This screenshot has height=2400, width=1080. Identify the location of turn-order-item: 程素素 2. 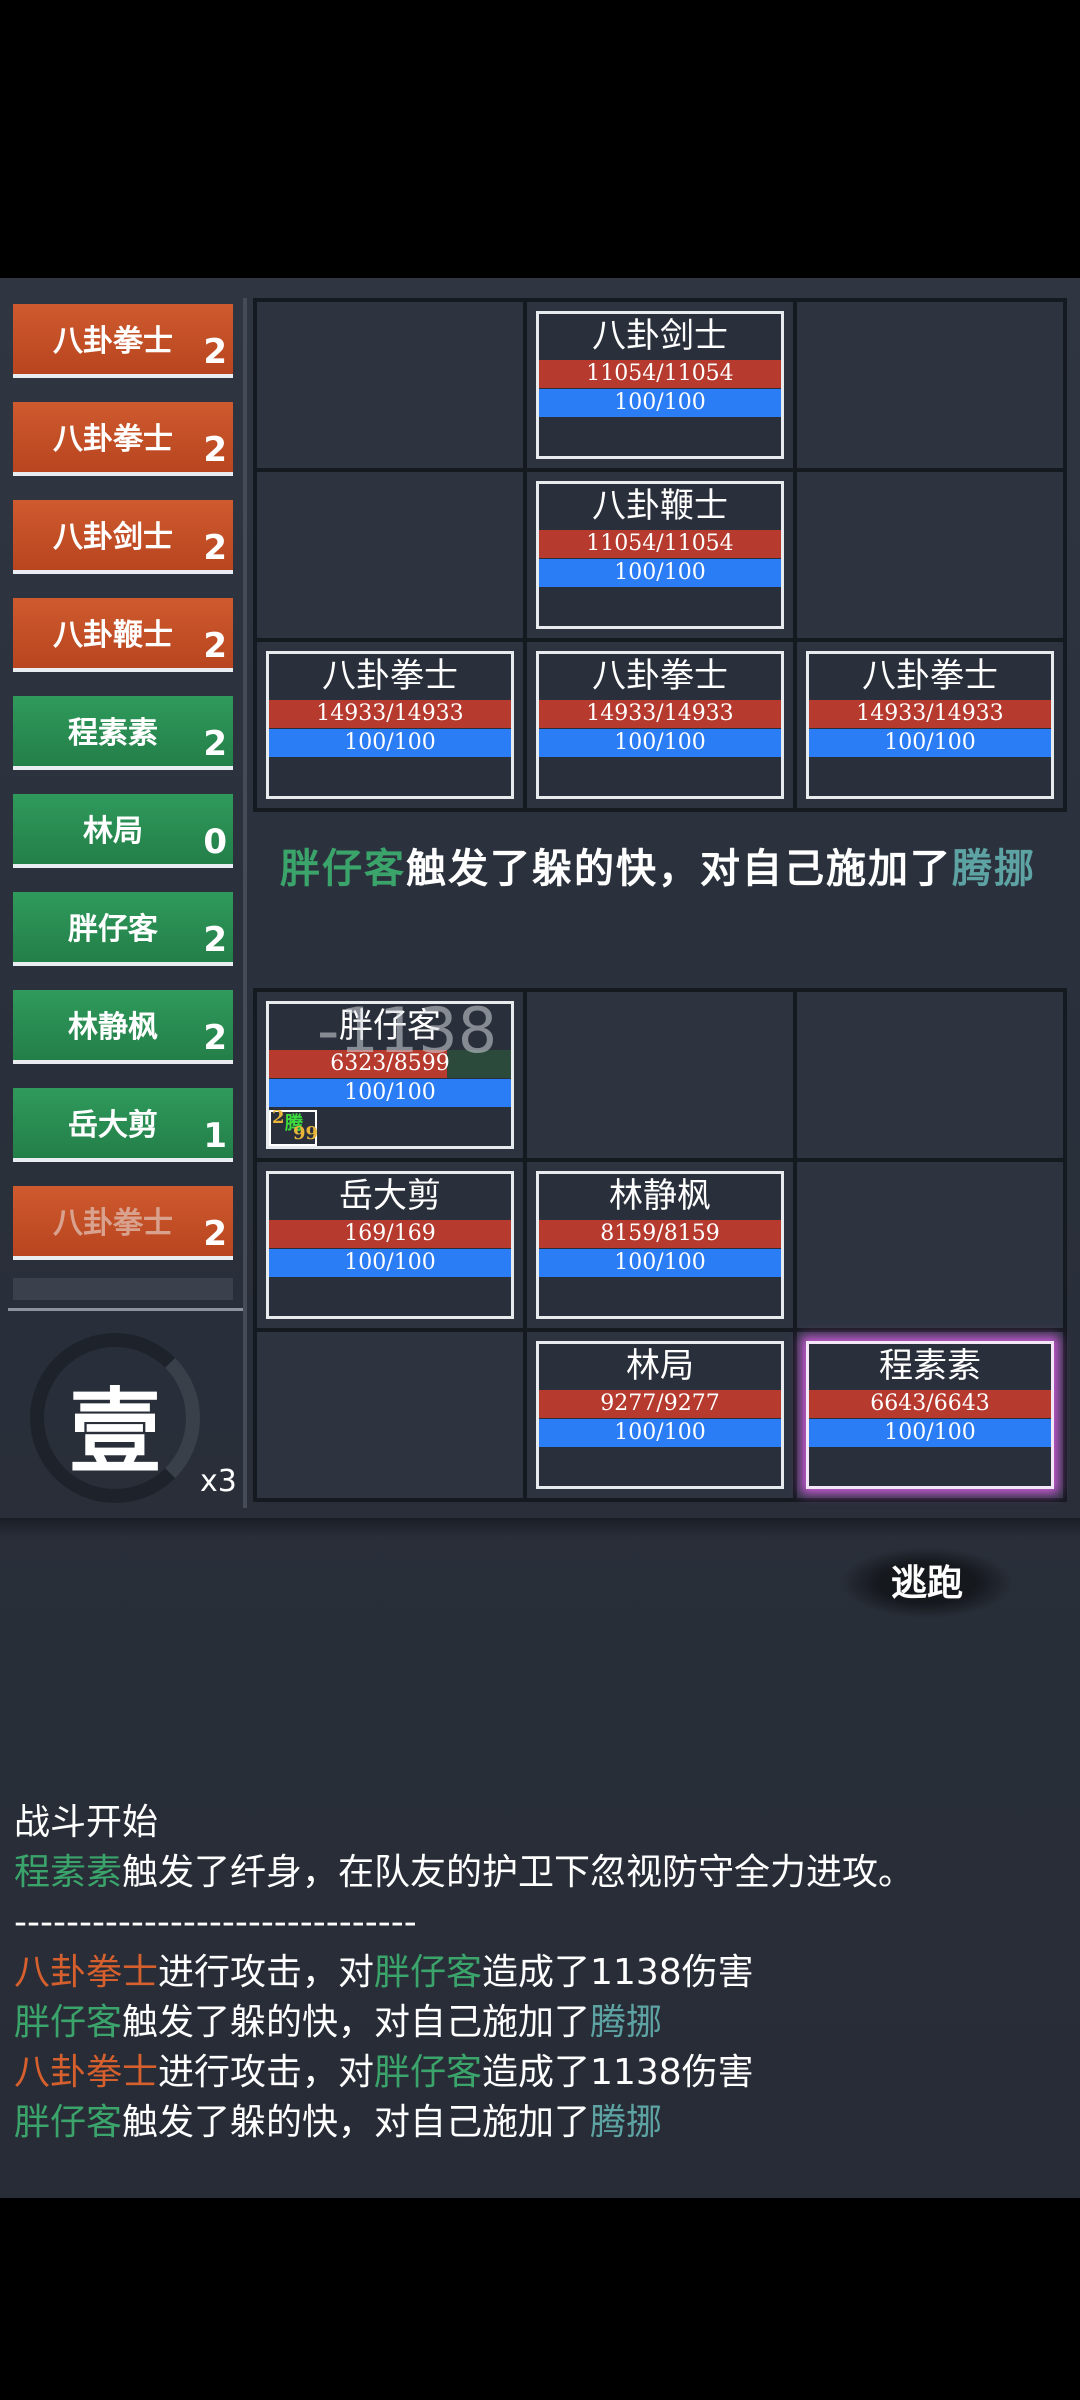
(123, 733).